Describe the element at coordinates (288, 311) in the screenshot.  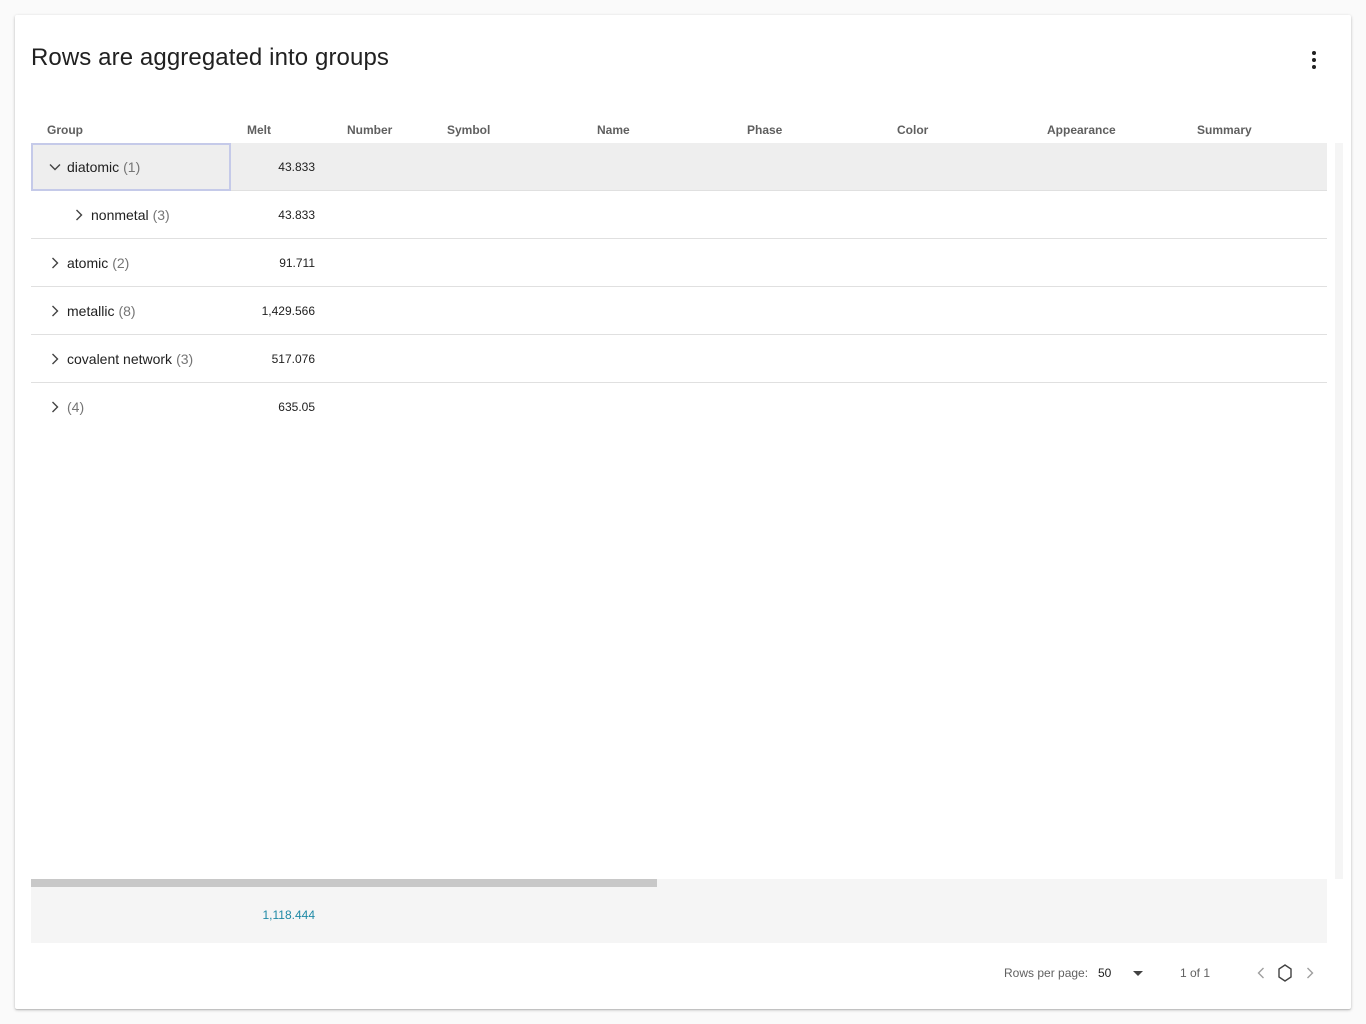
I see `melt-cell: 1,429.566` at that location.